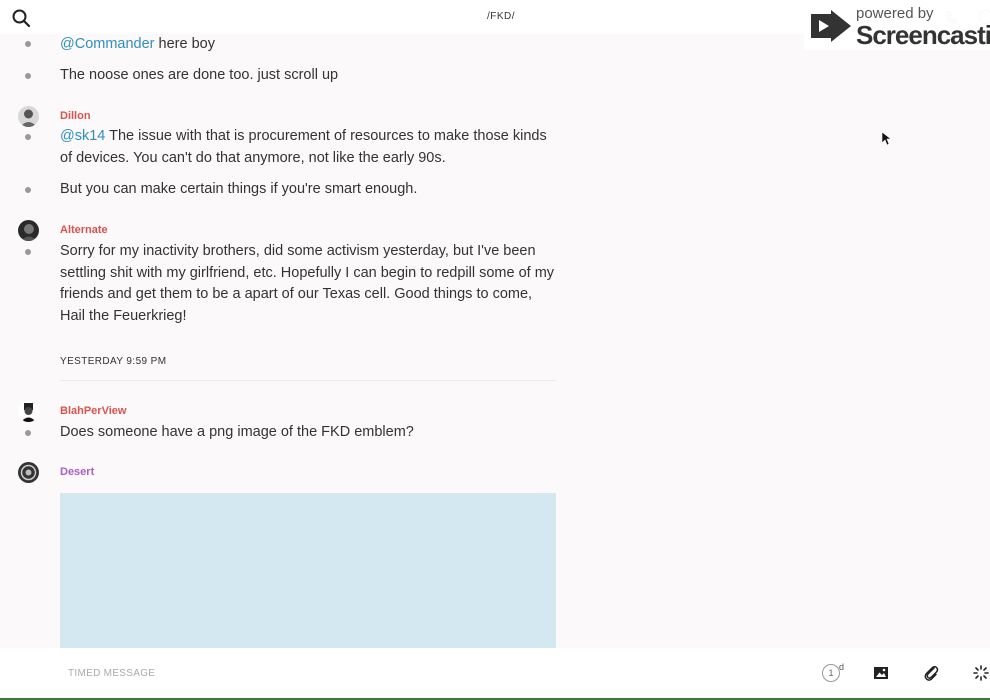 Image resolution: width=990 pixels, height=700 pixels. Describe the element at coordinates (495, 673) in the screenshot. I see `composer-bar: TIMED MESSAGE 1 d` at that location.